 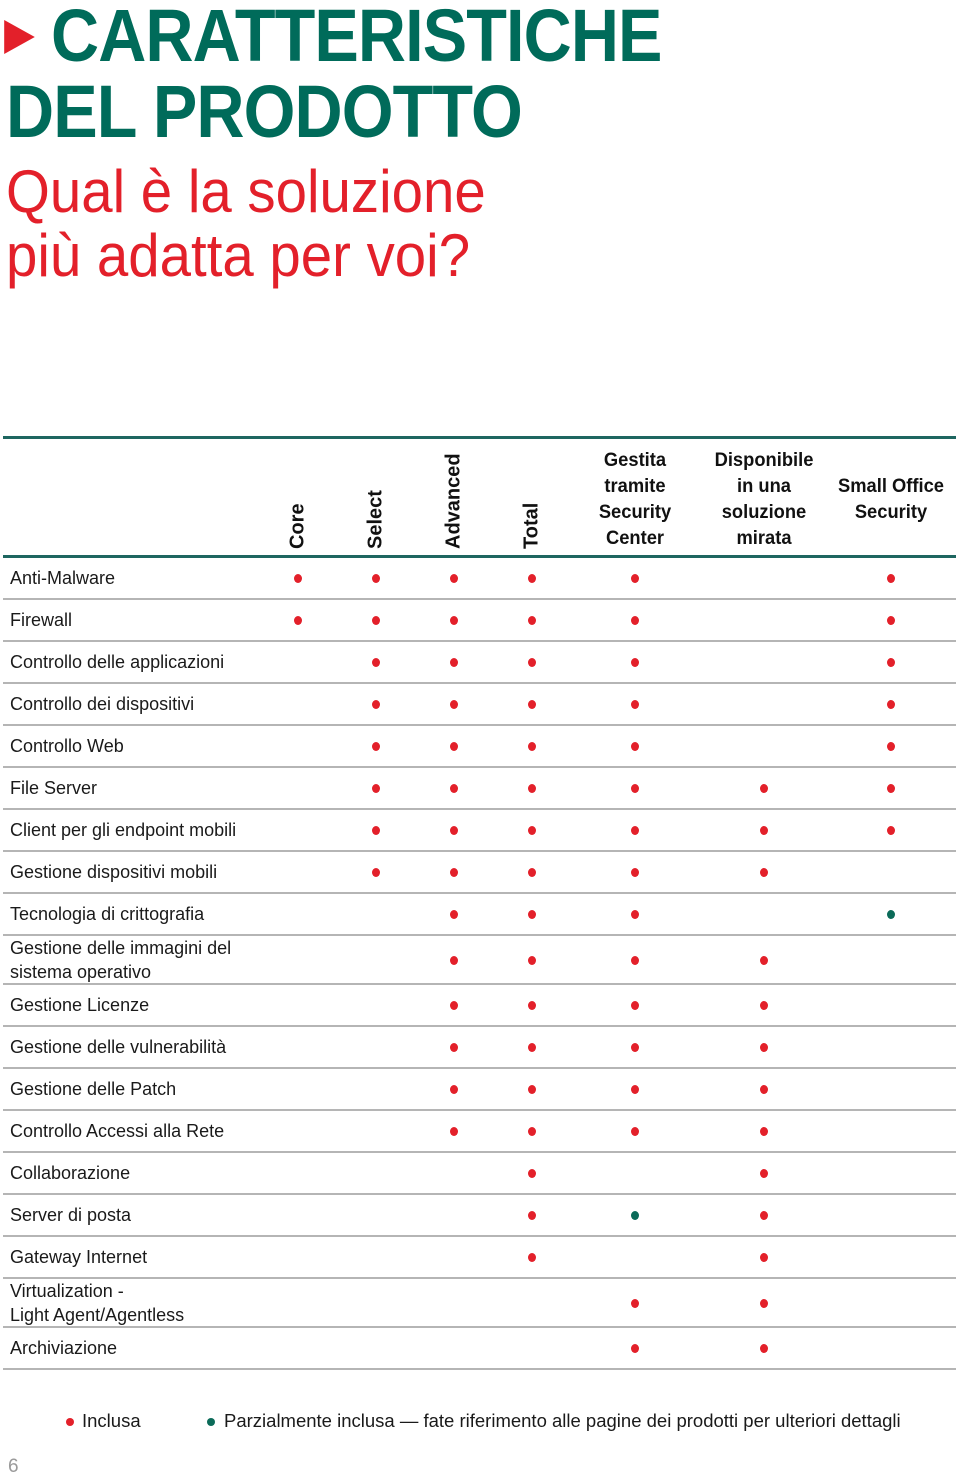 I want to click on triangle-bullet-icon, so click(x=19, y=37).